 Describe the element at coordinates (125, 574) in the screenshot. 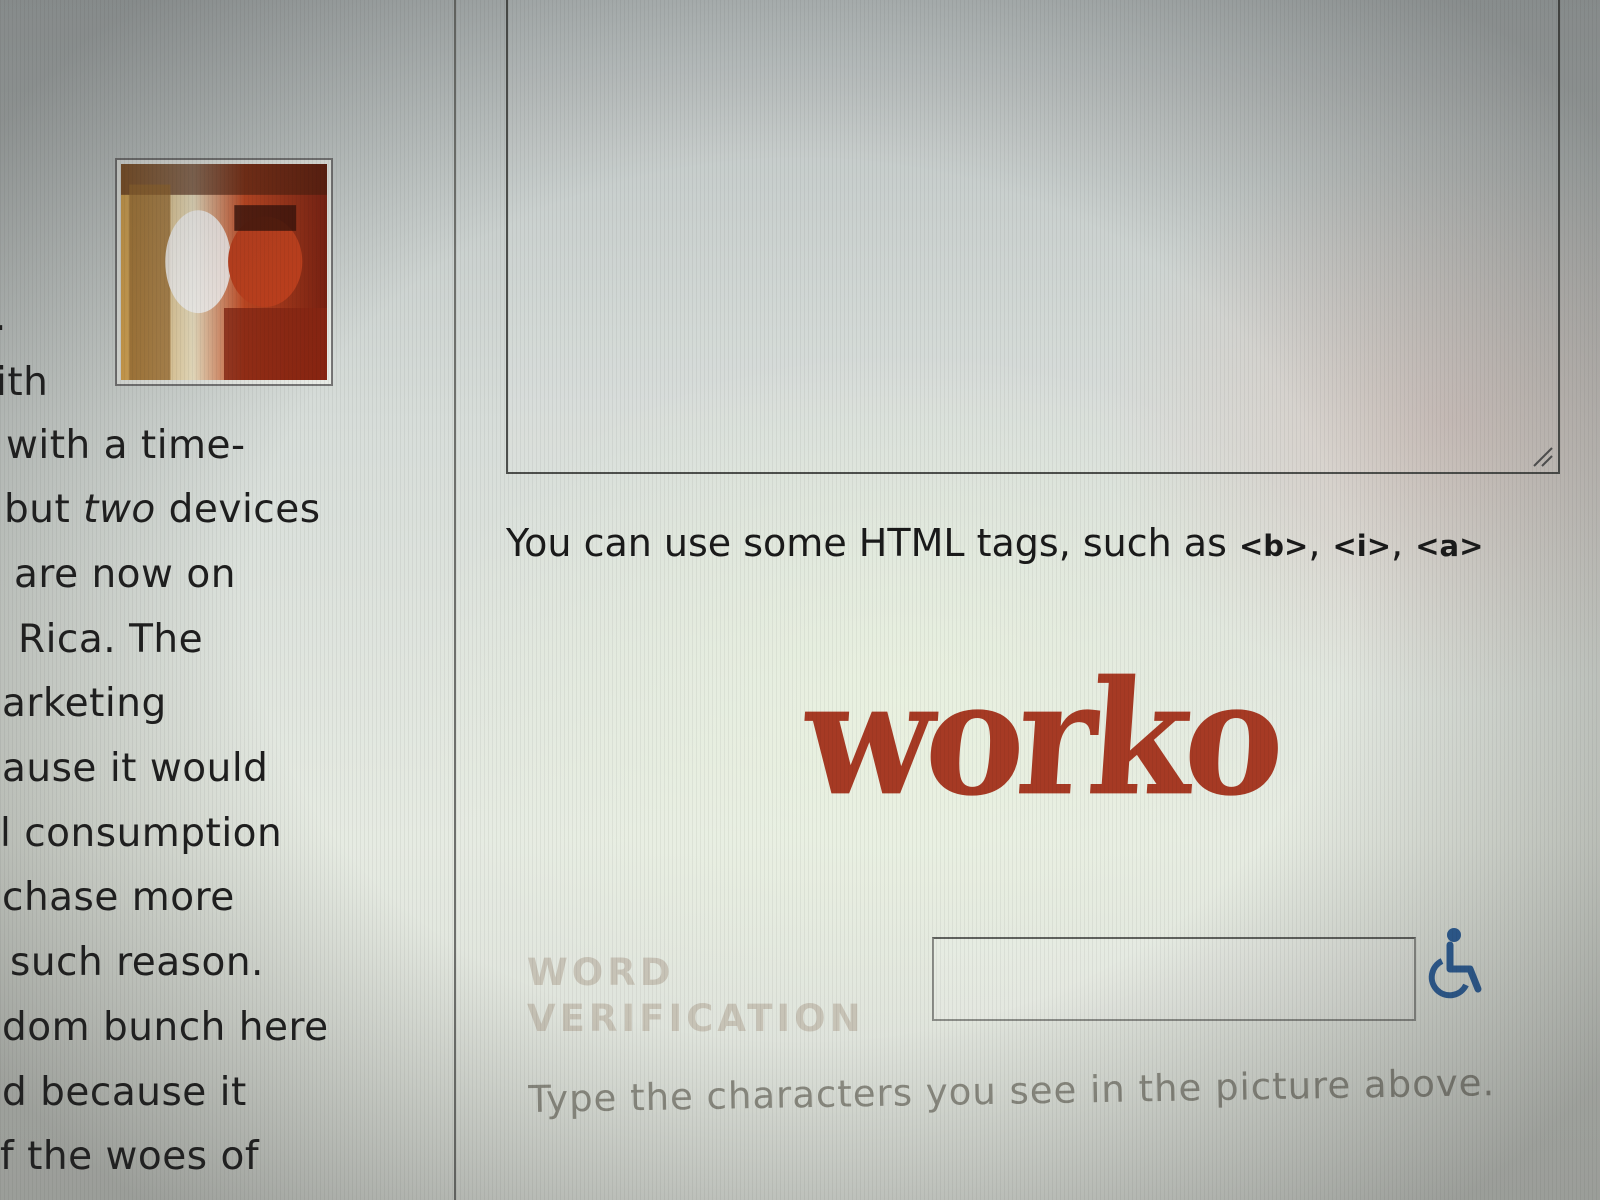

I see `post-text-line: are now on` at that location.